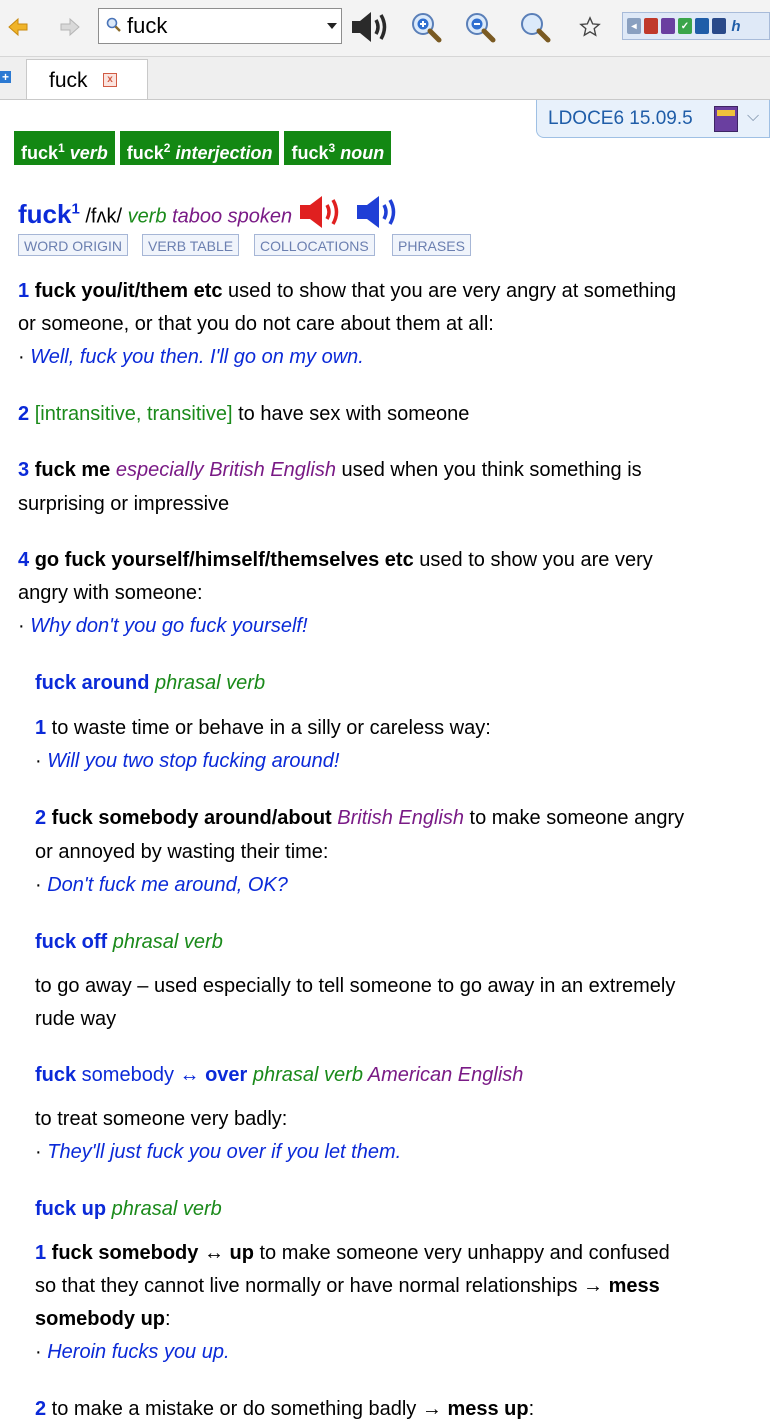 Image resolution: width=770 pixels, height=1422 pixels. I want to click on speaker-icon, so click(369, 27).